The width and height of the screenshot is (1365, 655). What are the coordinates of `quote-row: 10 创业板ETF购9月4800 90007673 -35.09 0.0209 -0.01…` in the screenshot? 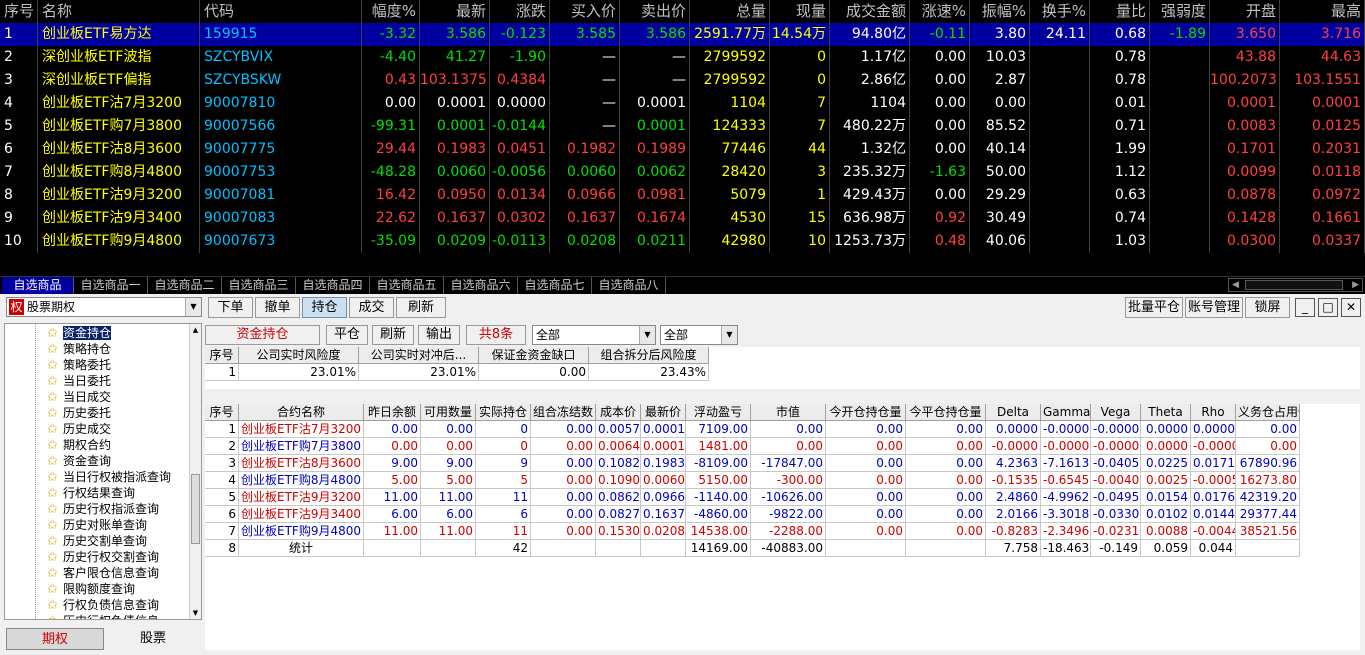 It's located at (682, 241).